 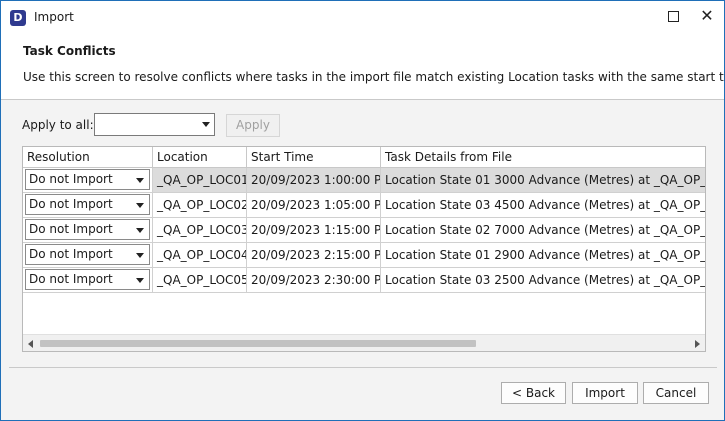 What do you see at coordinates (362, 17) in the screenshot?
I see `title-bar: D Import ✕` at bounding box center [362, 17].